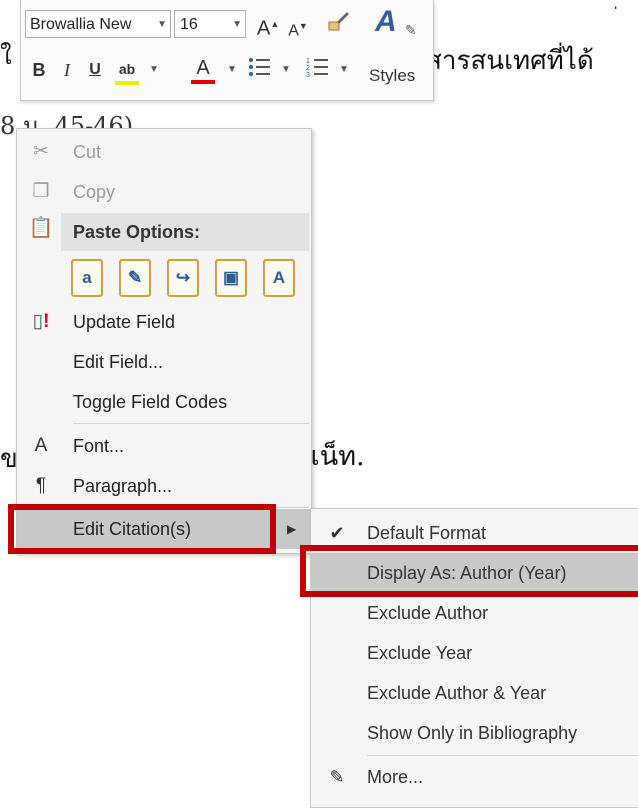 Image resolution: width=638 pixels, height=808 pixels. I want to click on styles-label: Styles, so click(392, 75).